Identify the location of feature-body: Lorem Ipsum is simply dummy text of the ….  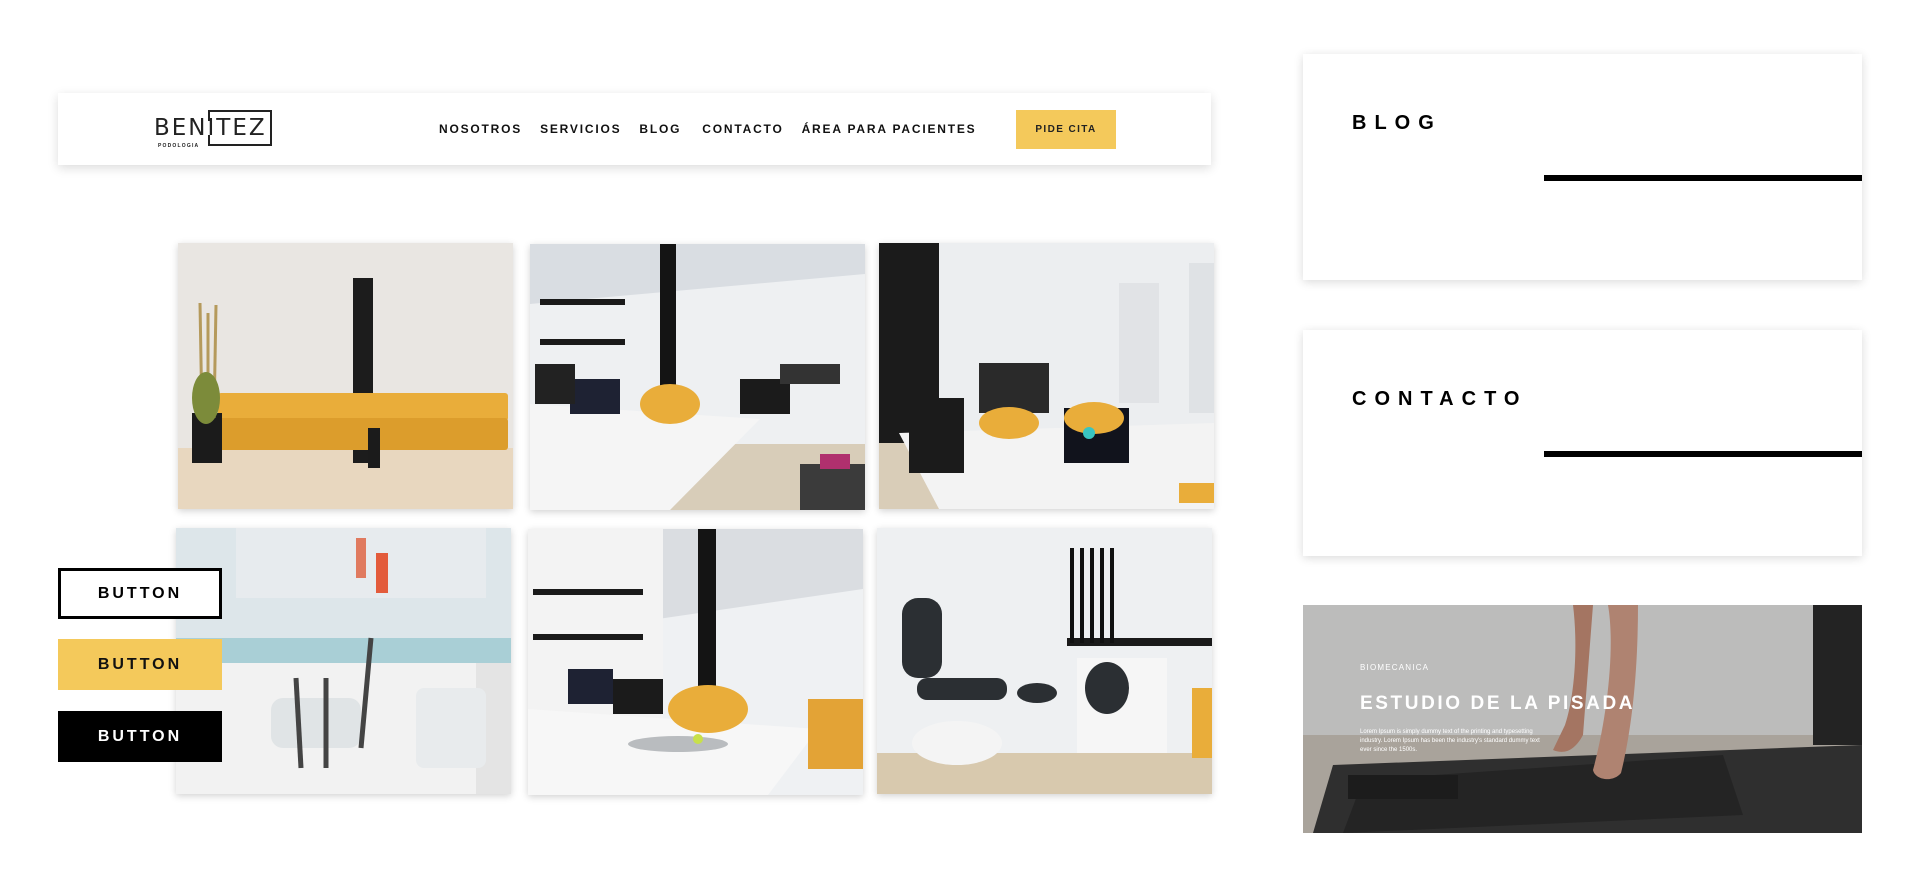
(1450, 741).